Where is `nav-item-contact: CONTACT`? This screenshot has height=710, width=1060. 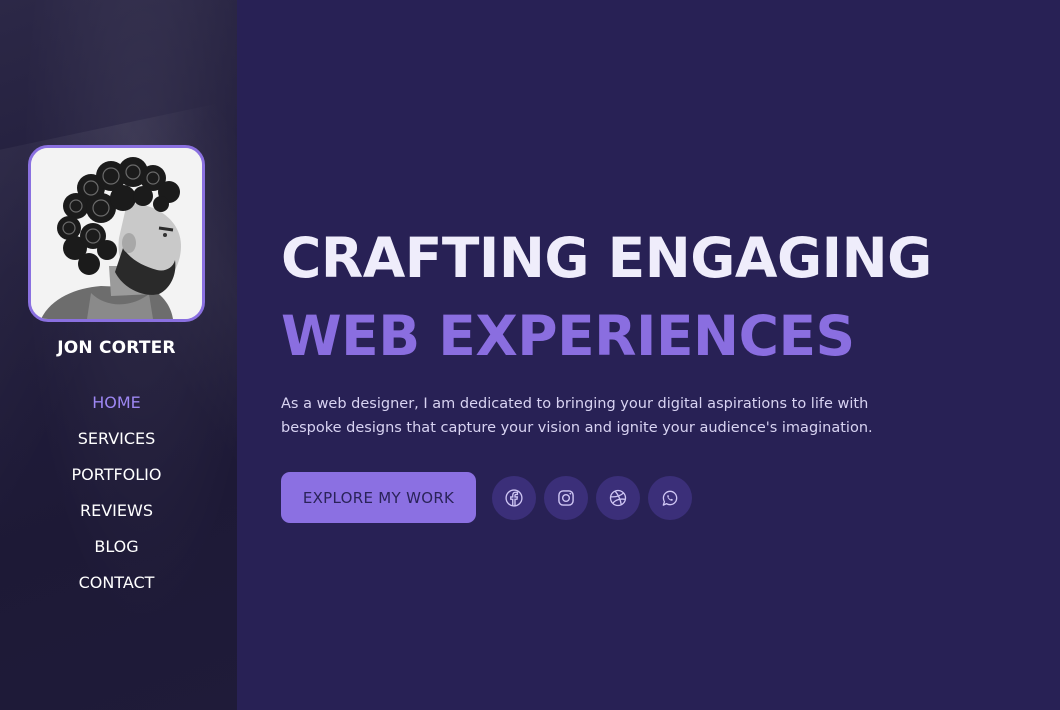
nav-item-contact: CONTACT is located at coordinates (116, 591).